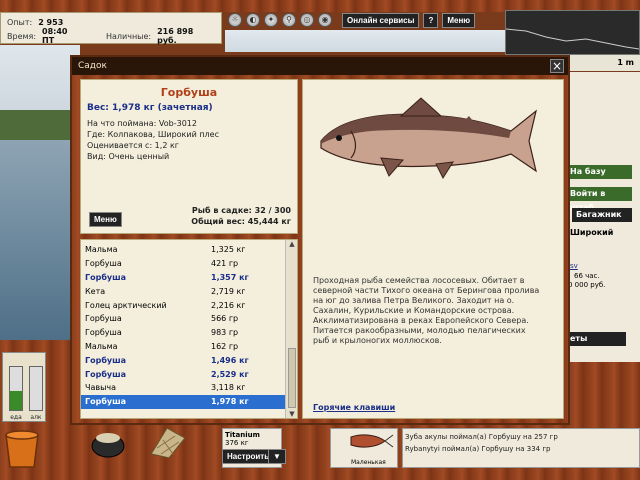 The width and height of the screenshot is (640, 480). I want to click on keep-count: Рыб в садке: 32 / 300, so click(241, 210).